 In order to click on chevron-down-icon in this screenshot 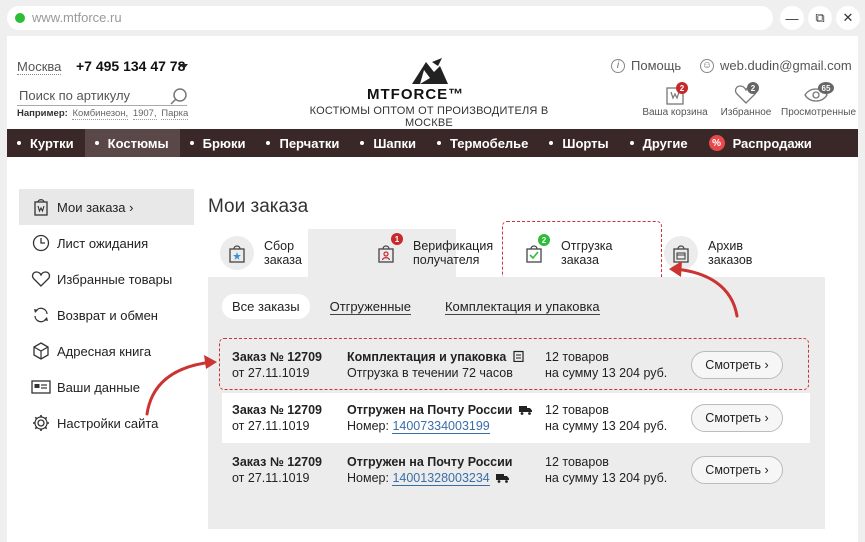, I will do `click(184, 66)`.